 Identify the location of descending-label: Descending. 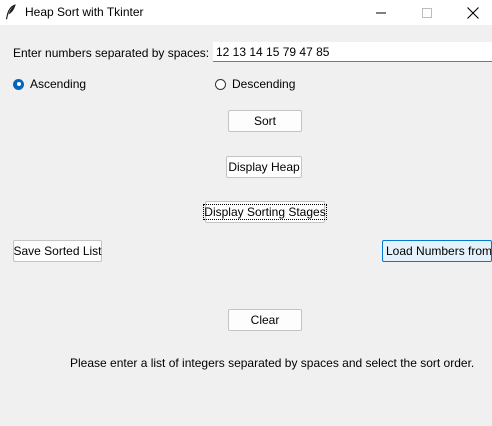
(264, 84).